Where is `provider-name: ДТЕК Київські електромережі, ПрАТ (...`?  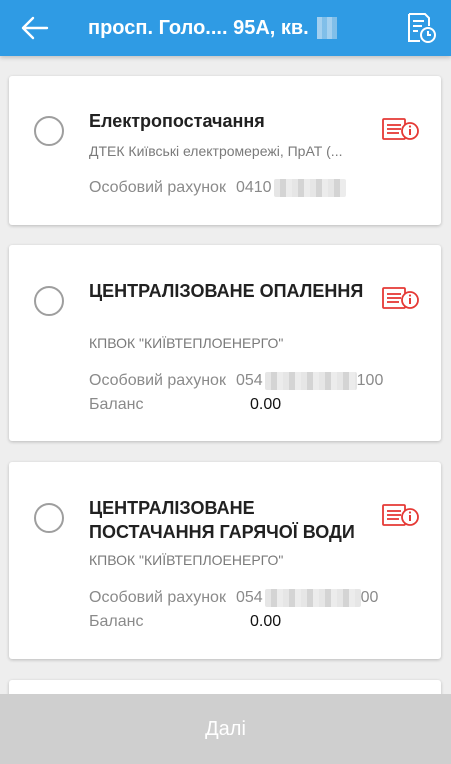 provider-name: ДТЕК Київські електромережі, ПрАТ (... is located at coordinates (216, 151).